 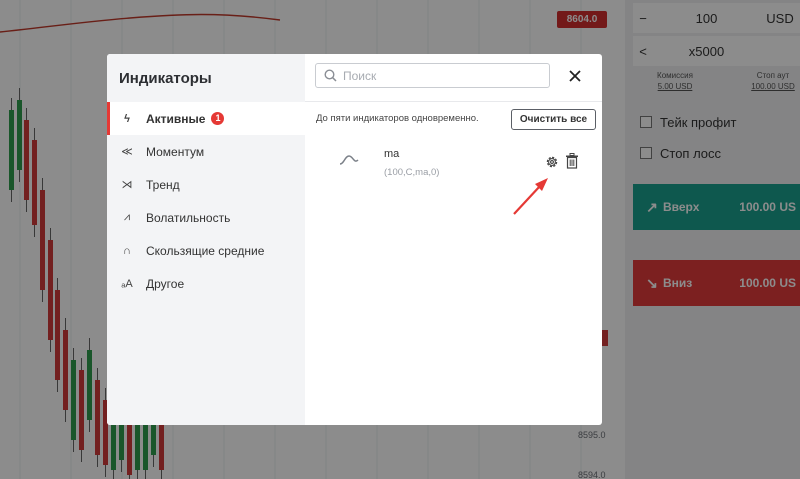 I want to click on momentum-icon: ≪, so click(x=127, y=152).